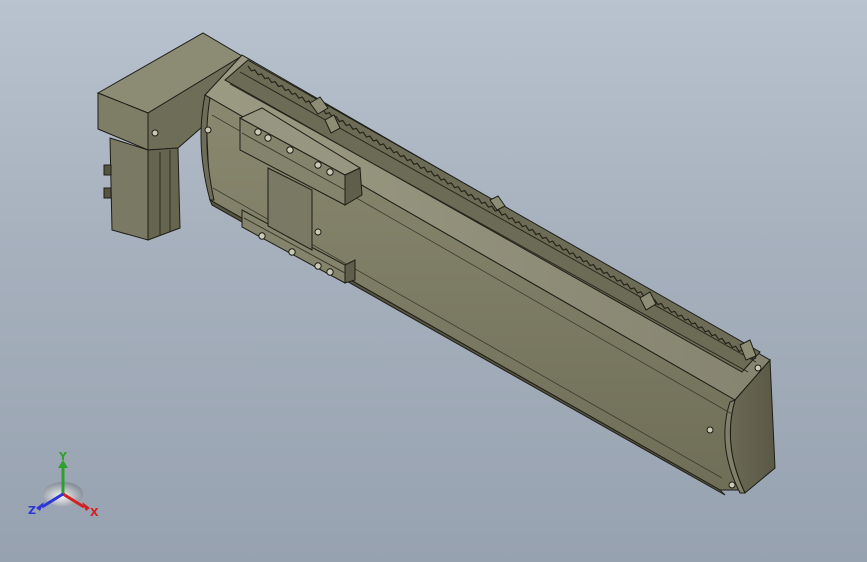 This screenshot has height=562, width=867. Describe the element at coordinates (63, 484) in the screenshot. I see `axis-triad: Y X Z` at that location.